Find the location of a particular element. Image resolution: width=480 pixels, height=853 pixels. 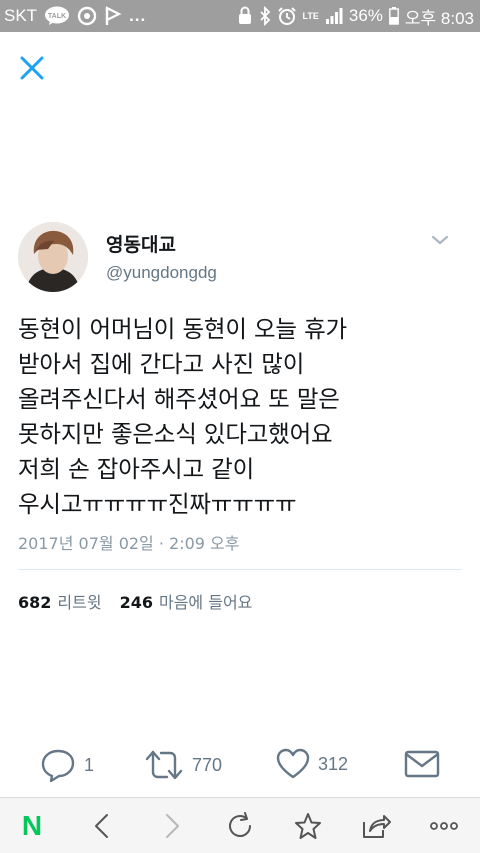

tweet-actions: 1 770 312 is located at coordinates (240, 765).